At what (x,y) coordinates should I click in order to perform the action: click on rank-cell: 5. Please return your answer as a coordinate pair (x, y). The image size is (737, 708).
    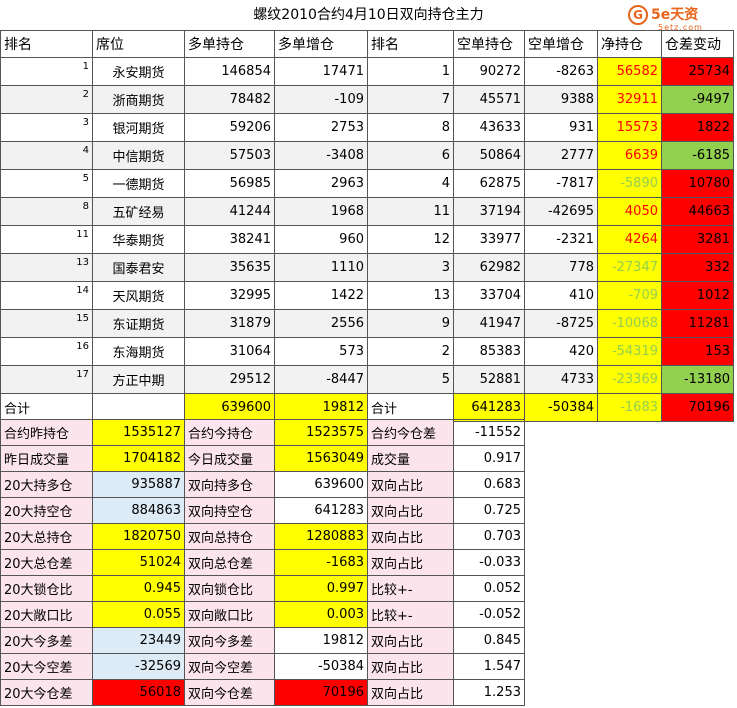
    Looking at the image, I should click on (46, 183).